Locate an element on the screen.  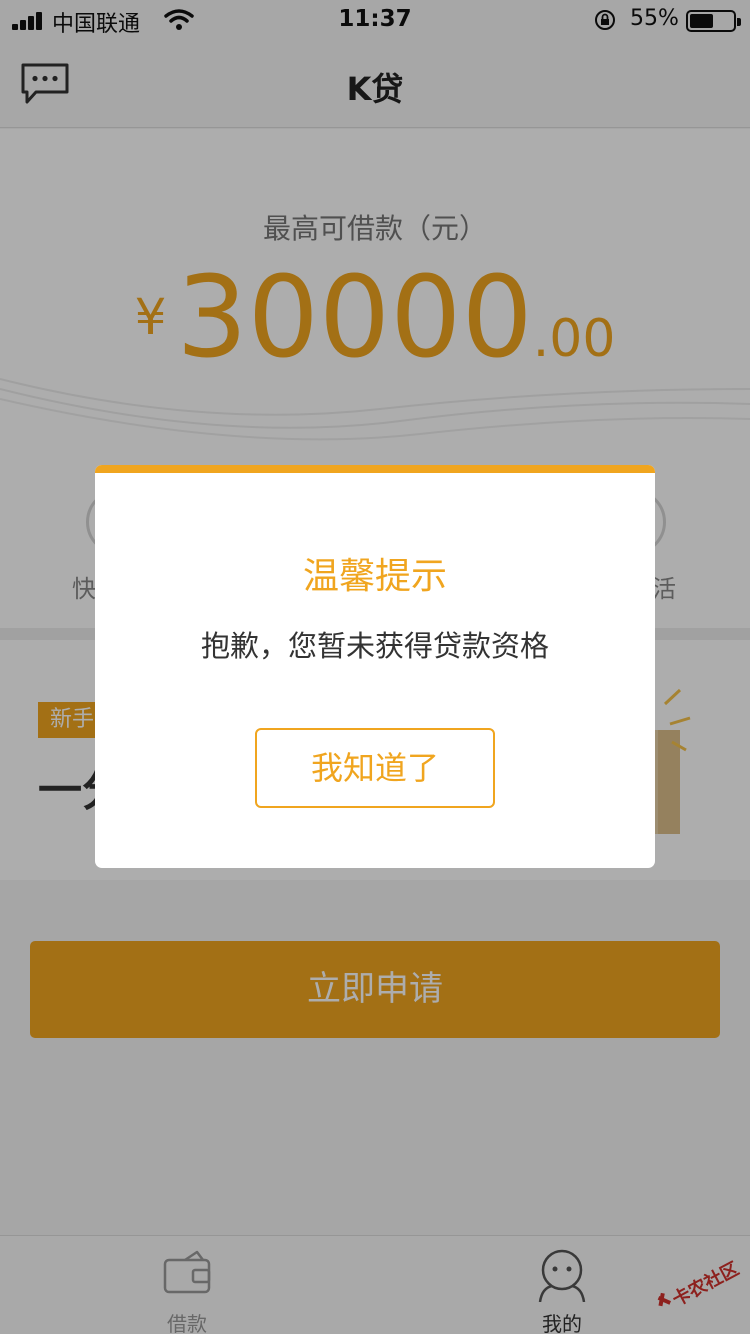
dialog-title: 温馨提示 is located at coordinates (374, 576).